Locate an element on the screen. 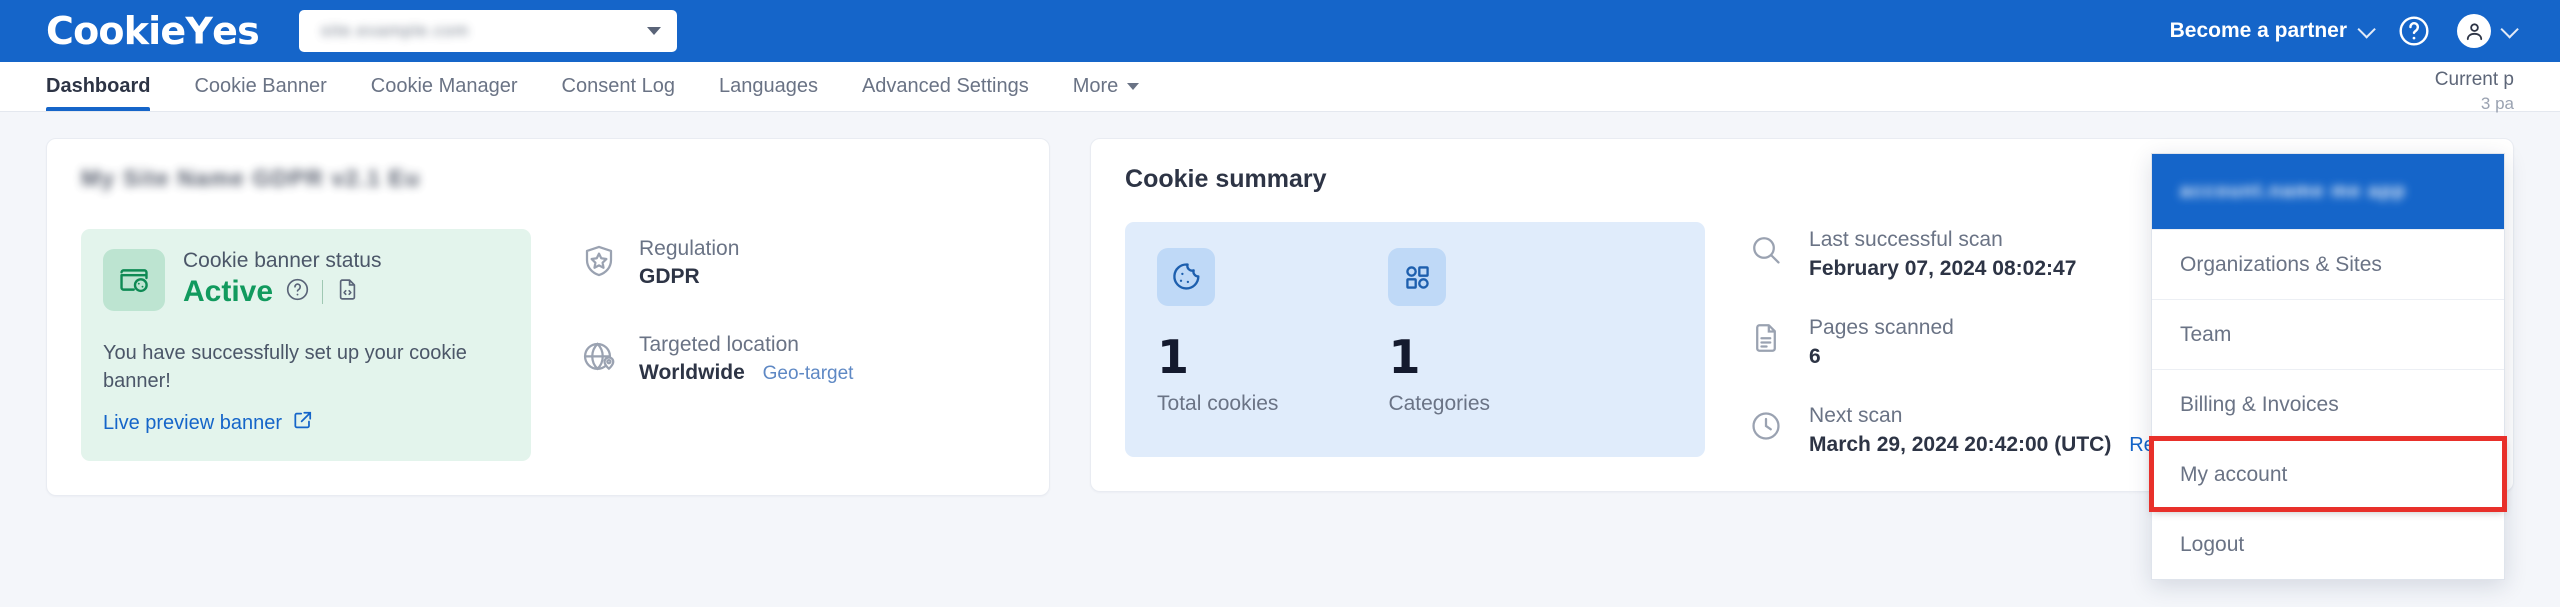 The image size is (2560, 607). tab-consent-log: Consent Log is located at coordinates (618, 86).